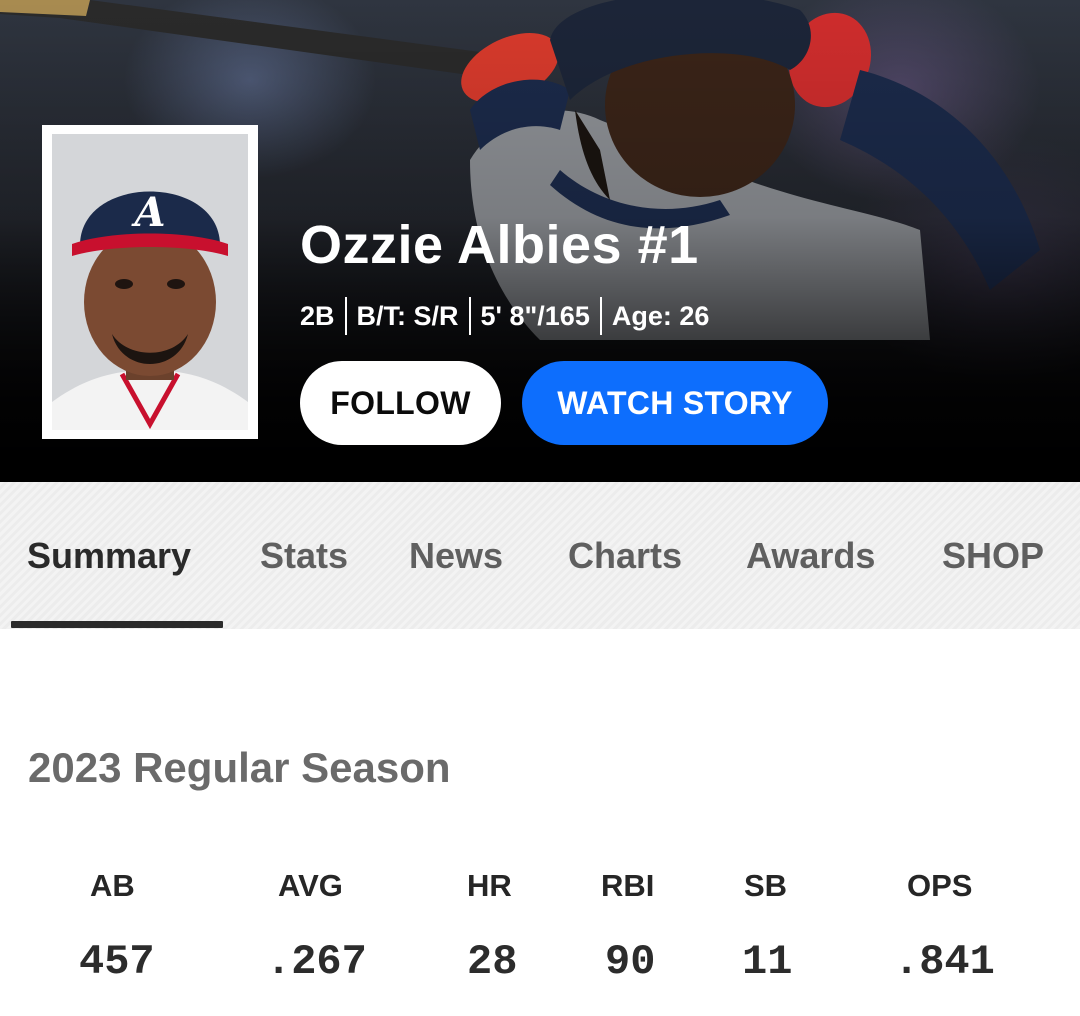 The width and height of the screenshot is (1080, 1016). Describe the element at coordinates (944, 962) in the screenshot. I see `stat-value-ops: .841` at that location.